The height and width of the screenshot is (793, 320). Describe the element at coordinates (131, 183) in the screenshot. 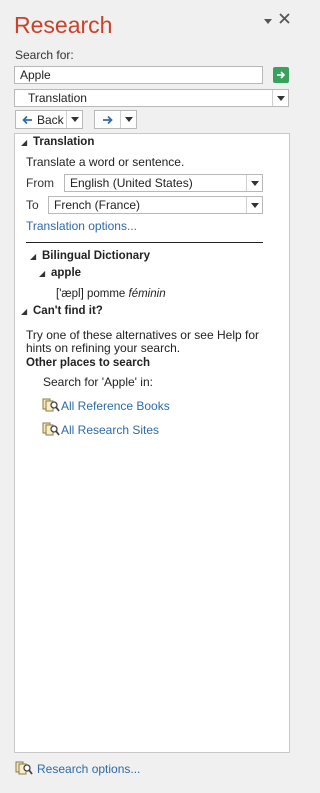

I see `from-language-value: English (United States)` at that location.